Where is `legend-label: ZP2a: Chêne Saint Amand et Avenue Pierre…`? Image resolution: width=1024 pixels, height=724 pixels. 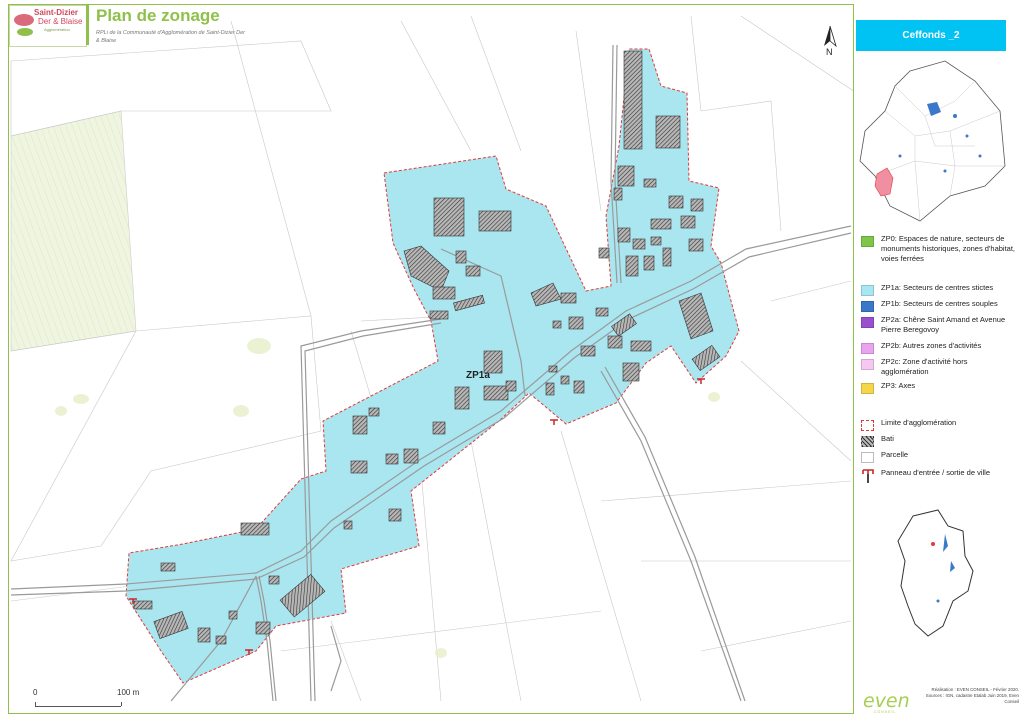 legend-label: ZP2a: Chêne Saint Amand et Avenue Pierre… is located at coordinates (943, 324).